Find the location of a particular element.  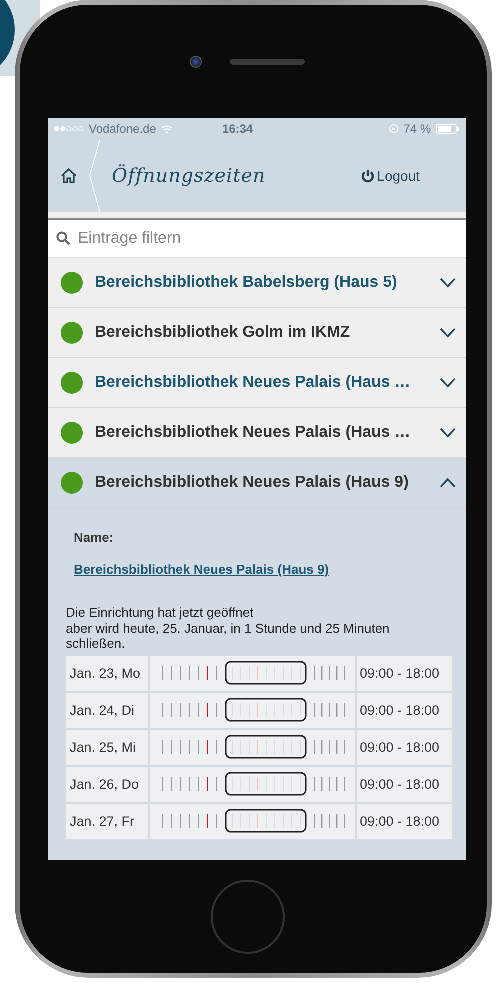

date-cell: Jan. 23, Mo is located at coordinates (107, 673).